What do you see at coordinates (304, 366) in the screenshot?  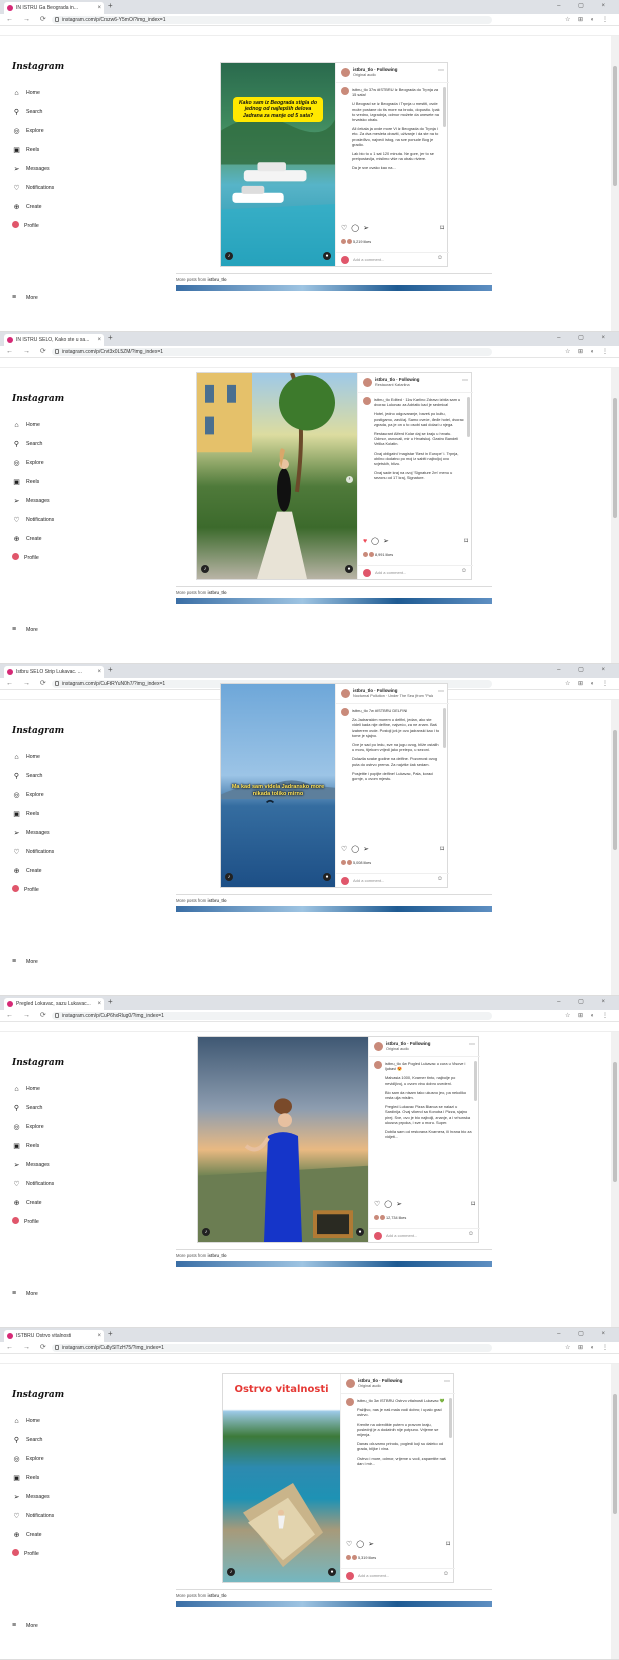 I see `bookmark-item: Restaurant Karolina` at bounding box center [304, 366].